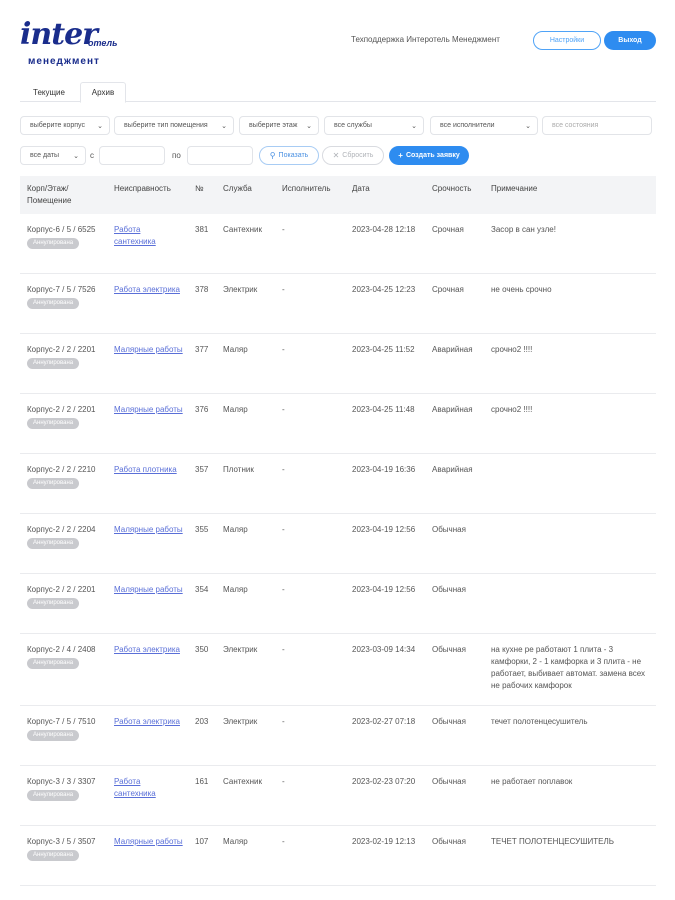  What do you see at coordinates (61, 781) in the screenshot?
I see `location-text: Корпус-3 / 3 / 3307` at bounding box center [61, 781].